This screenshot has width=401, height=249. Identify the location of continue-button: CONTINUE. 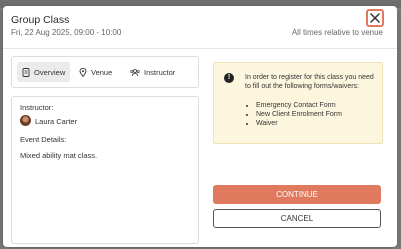
(297, 194).